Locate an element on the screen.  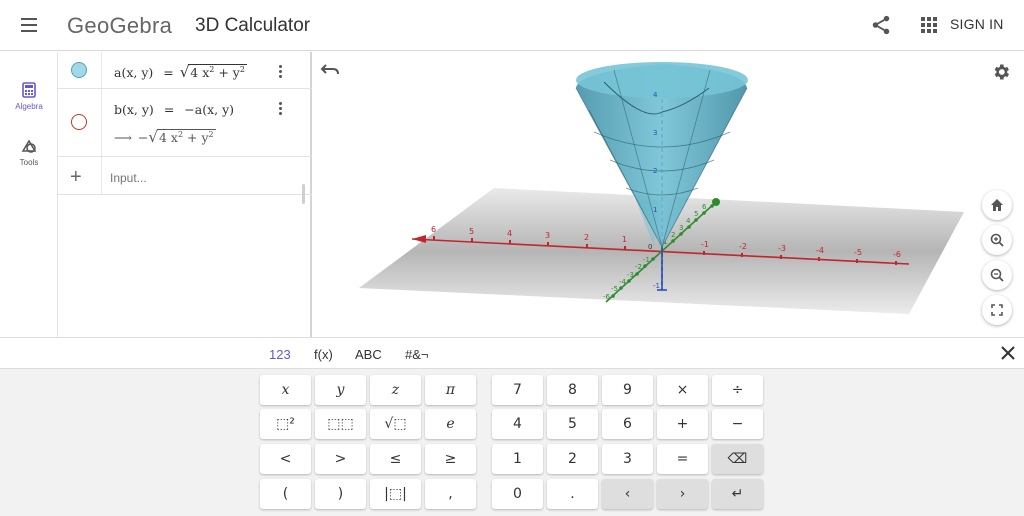
key-2: 2 is located at coordinates (572, 459).